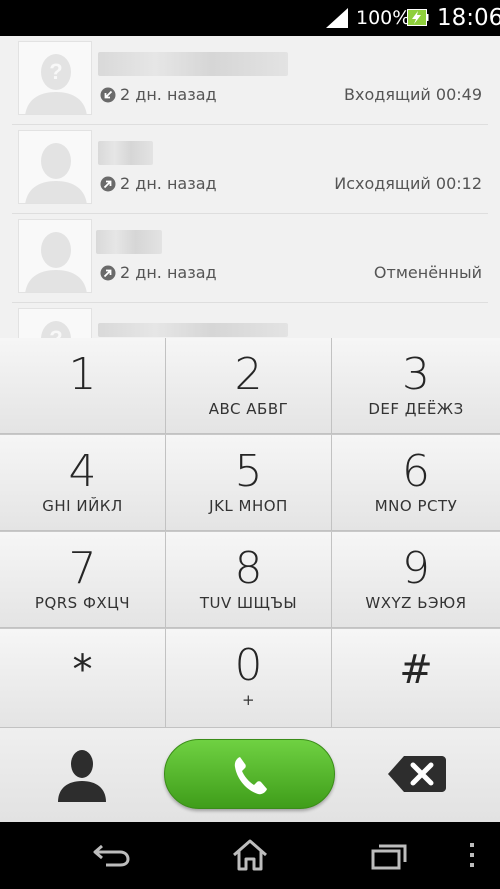 This screenshot has height=889, width=500. What do you see at coordinates (427, 272) in the screenshot?
I see `call-type: Отменённый` at bounding box center [427, 272].